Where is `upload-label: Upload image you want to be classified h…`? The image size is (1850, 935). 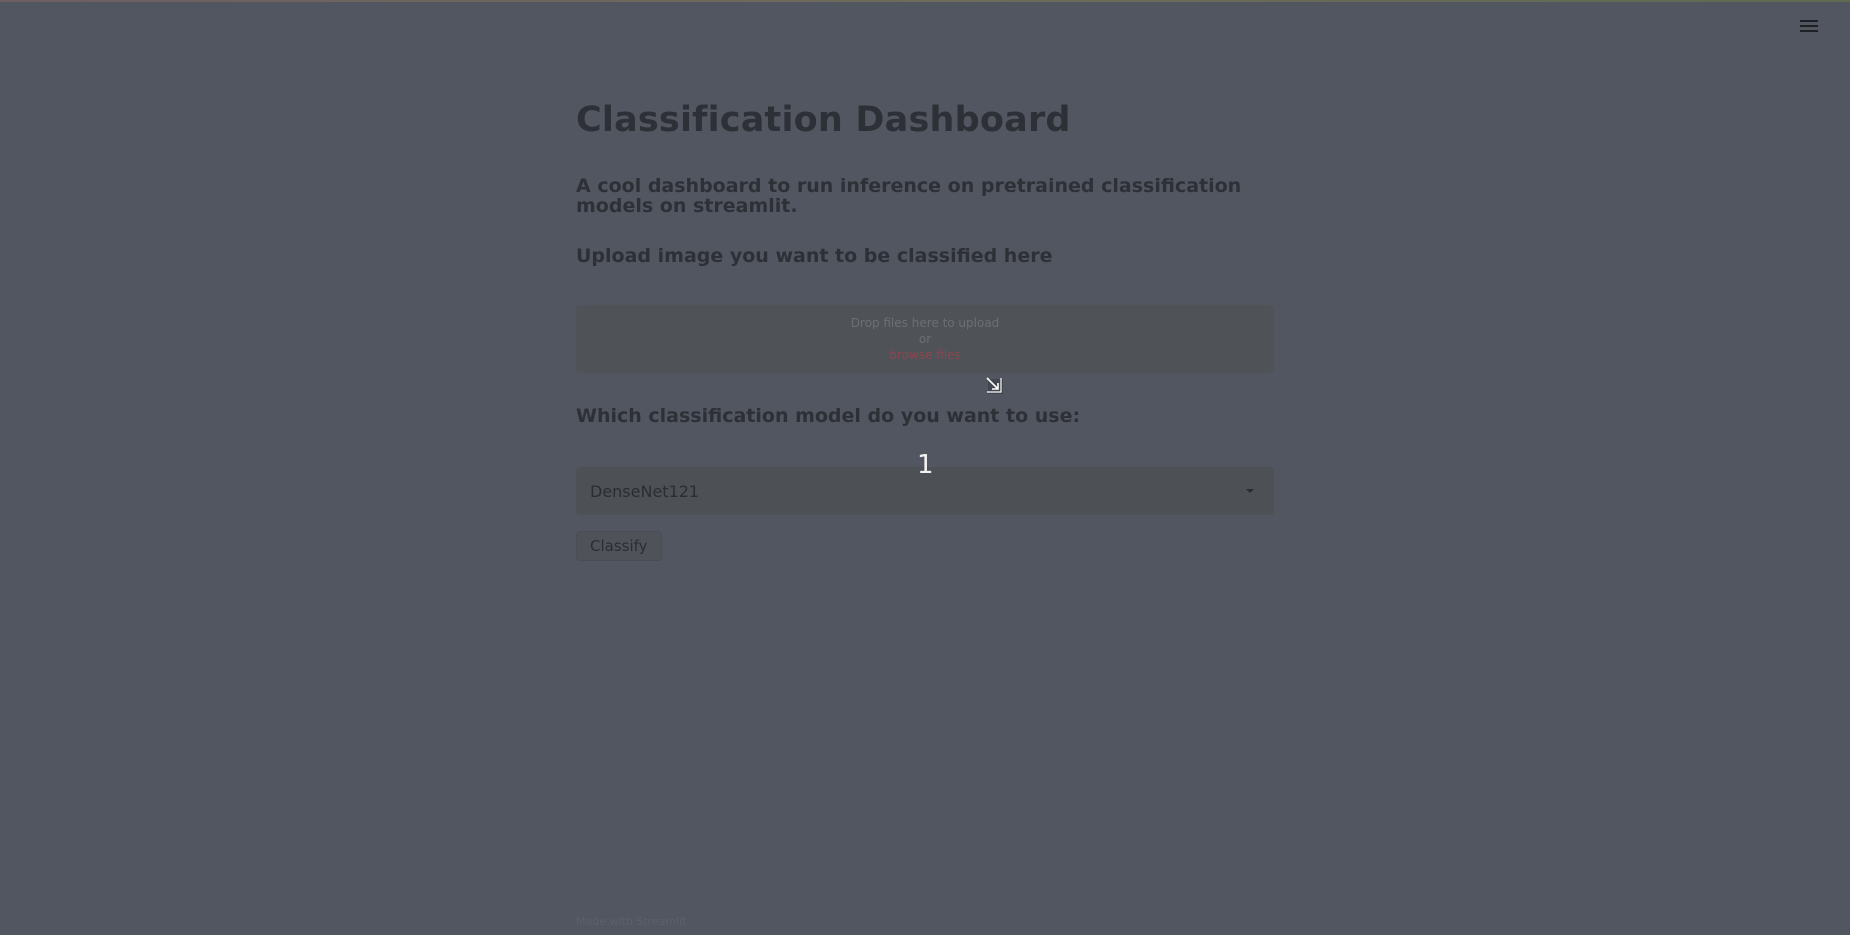 upload-label: Upload image you want to be classified h… is located at coordinates (814, 256).